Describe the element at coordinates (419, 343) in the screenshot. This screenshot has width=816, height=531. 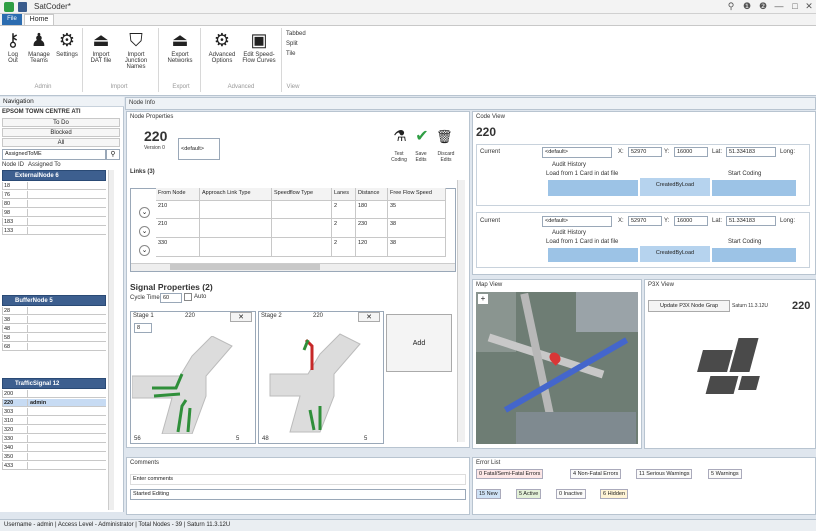
I see `add-stage-button: Add` at that location.